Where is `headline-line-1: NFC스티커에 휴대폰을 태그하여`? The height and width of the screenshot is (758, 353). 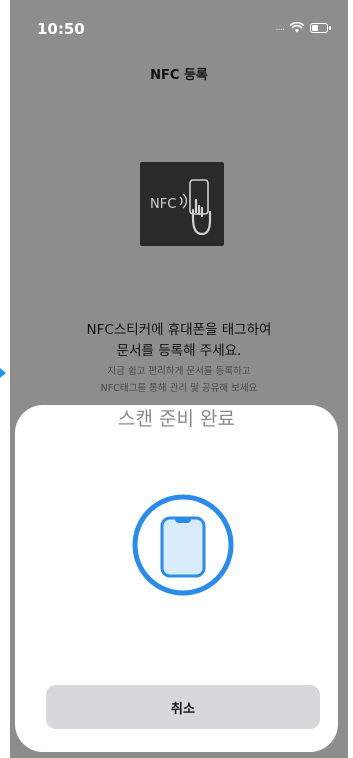
headline-line-1: NFC스티커에 휴대폰을 태그하여 is located at coordinates (179, 330).